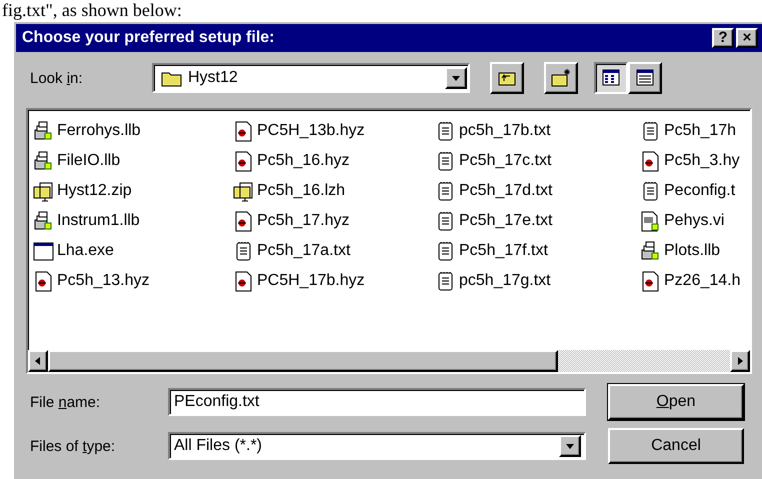 Image resolution: width=762 pixels, height=479 pixels. I want to click on file-item: Pc5h_17a.txt, so click(333, 251).